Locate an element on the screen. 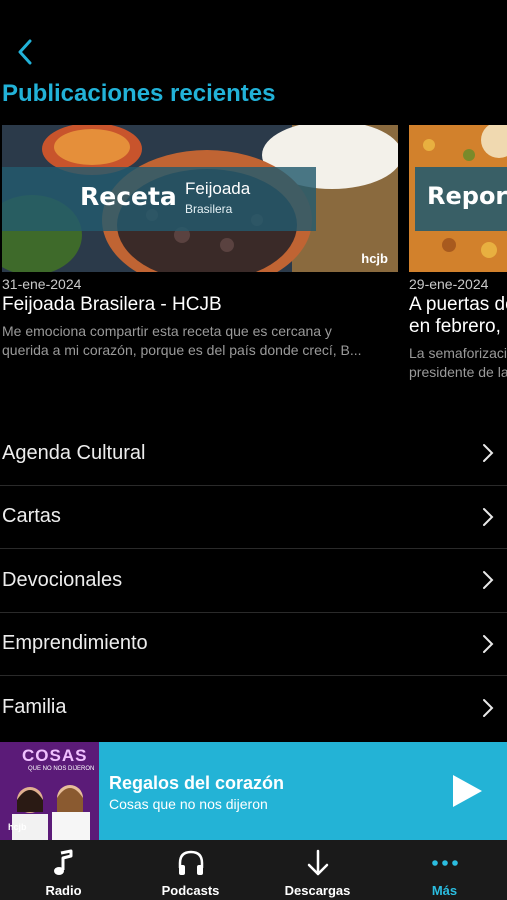 Image resolution: width=507 pixels, height=900 pixels. banner-category: Reportaje is located at coordinates (467, 196).